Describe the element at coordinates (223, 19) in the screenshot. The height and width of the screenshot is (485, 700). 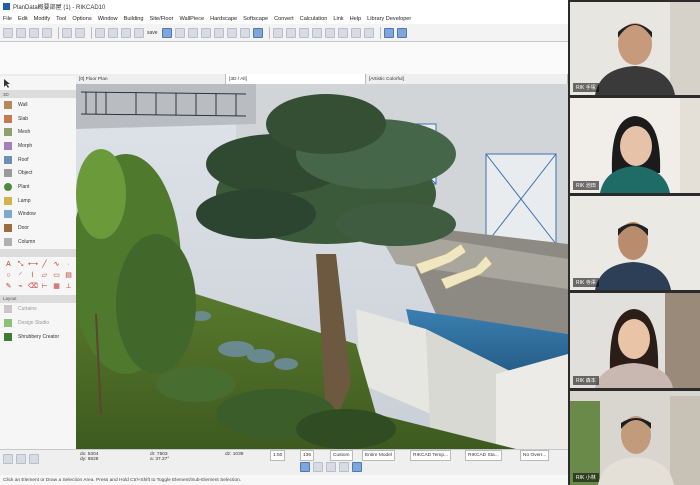
I see `menu-hardscape: Hardscape` at that location.